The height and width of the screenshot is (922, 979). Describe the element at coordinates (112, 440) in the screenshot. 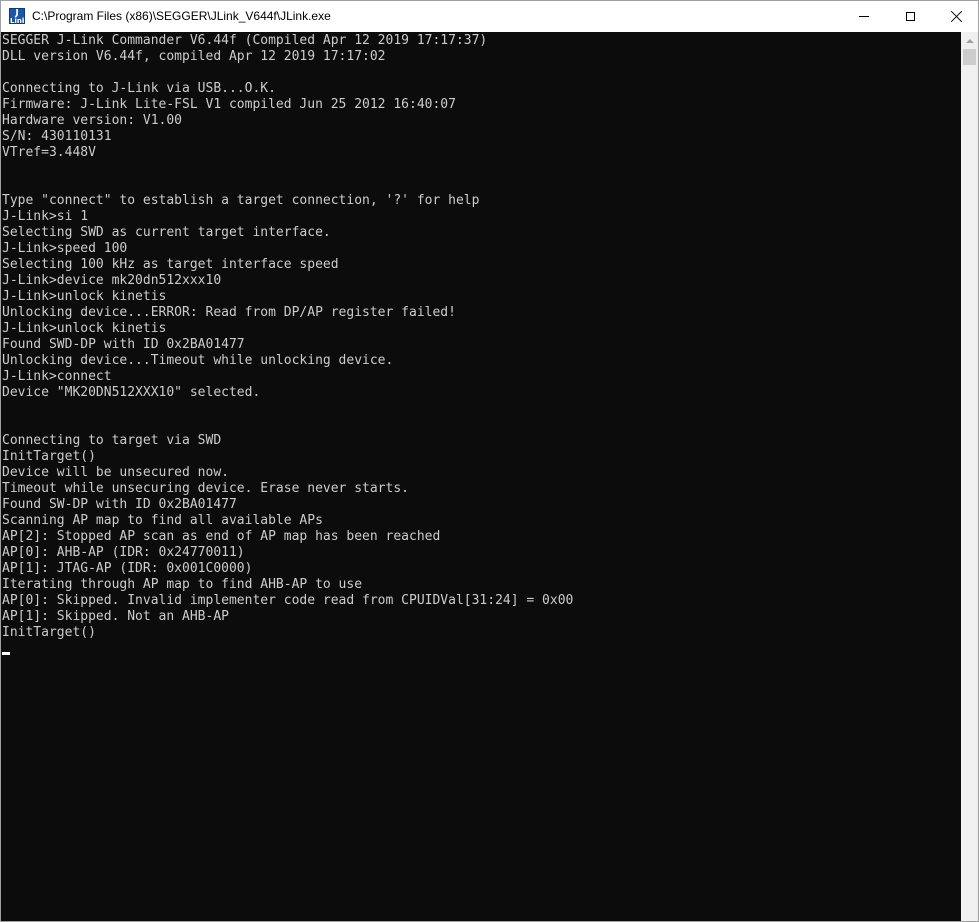

I see `console-line: Connecting to target via SWD` at that location.